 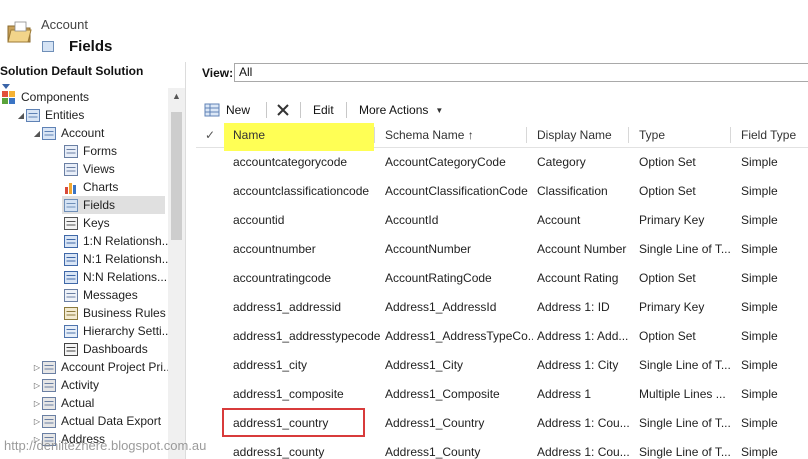 I want to click on tree-item-dashboards: Dashboards, so click(x=105, y=349).